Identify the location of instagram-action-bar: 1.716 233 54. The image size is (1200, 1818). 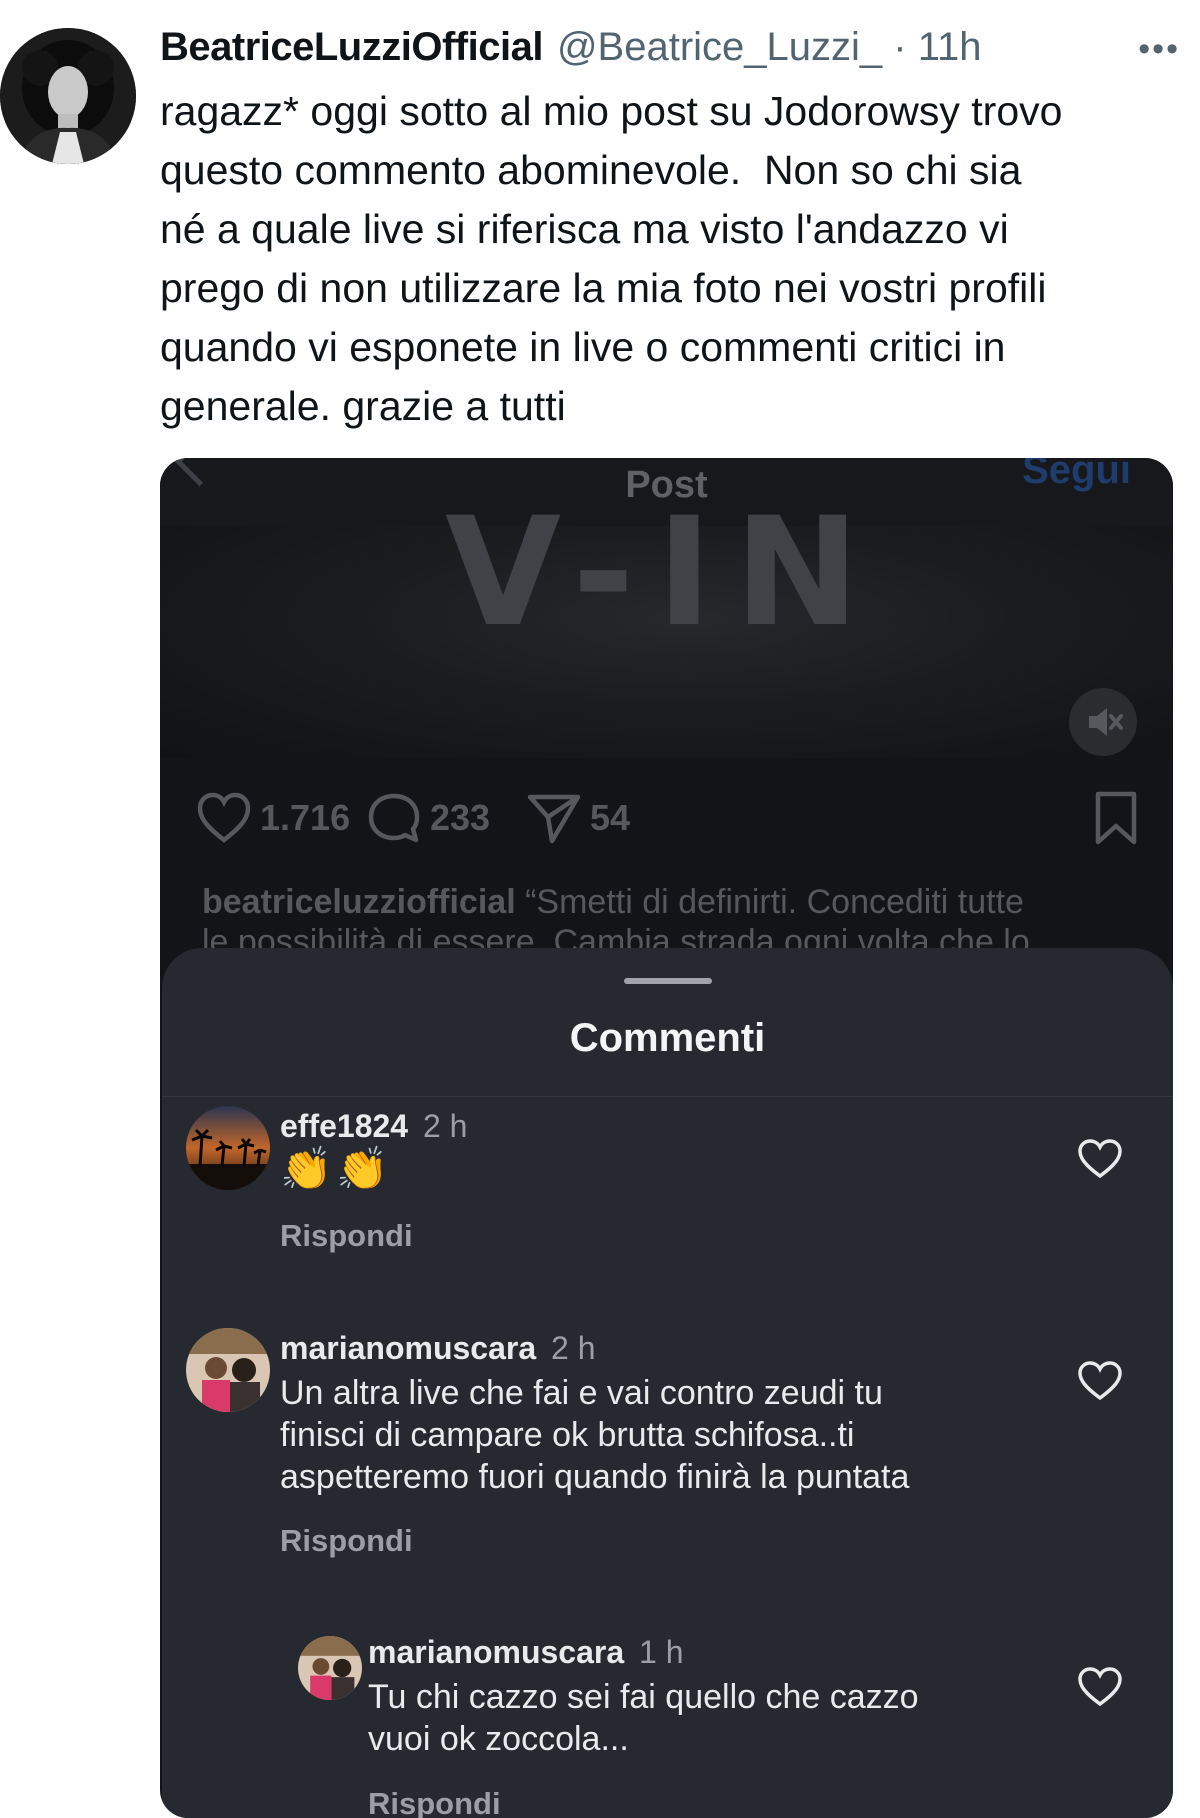
(668, 818).